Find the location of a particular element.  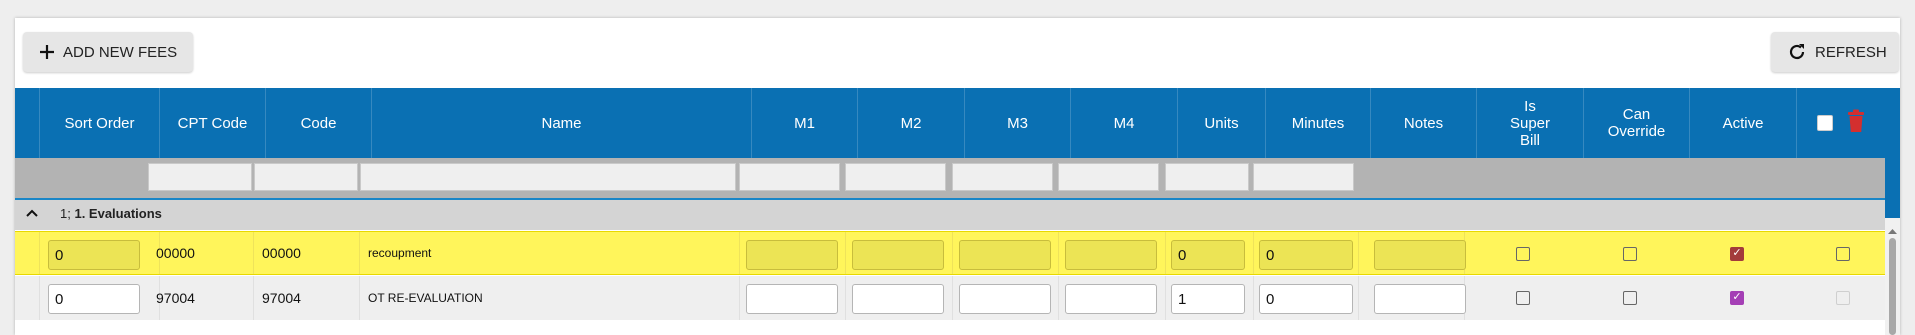

group-prefix: 1; is located at coordinates (65, 213).